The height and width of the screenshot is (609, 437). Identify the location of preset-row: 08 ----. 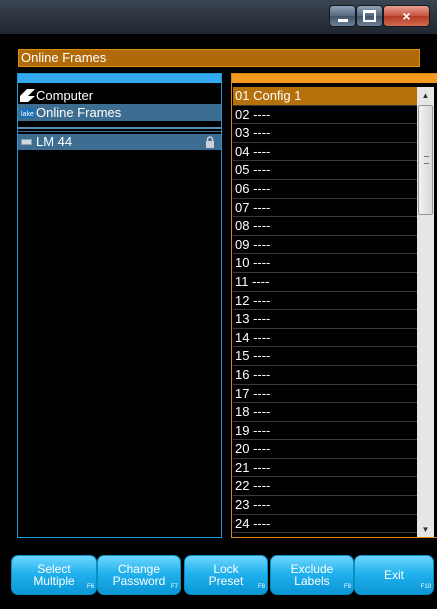
(325, 226).